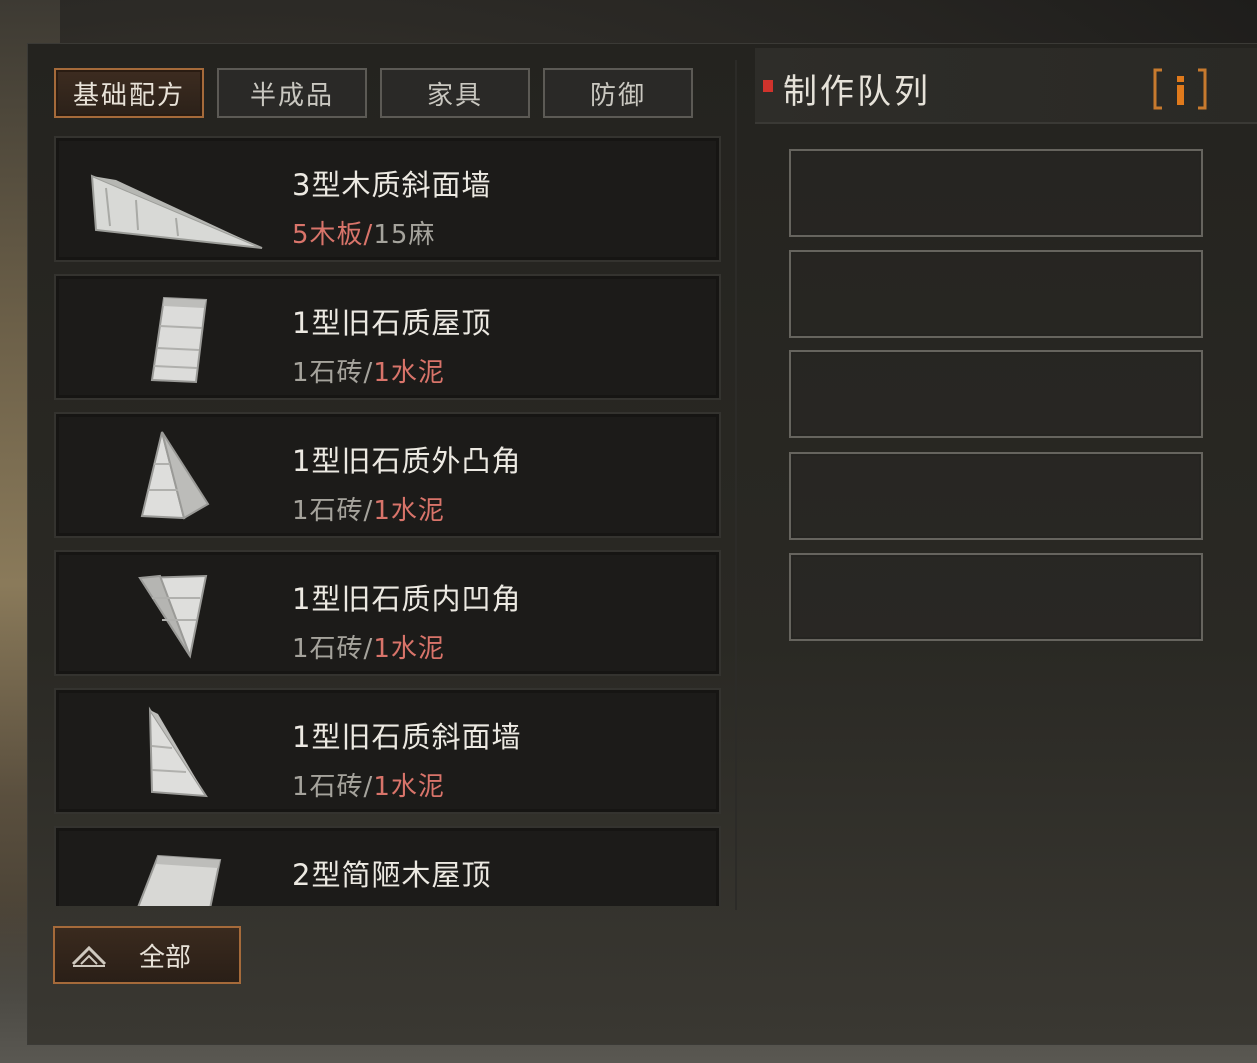  I want to click on tab-furniture: 家具, so click(455, 93).